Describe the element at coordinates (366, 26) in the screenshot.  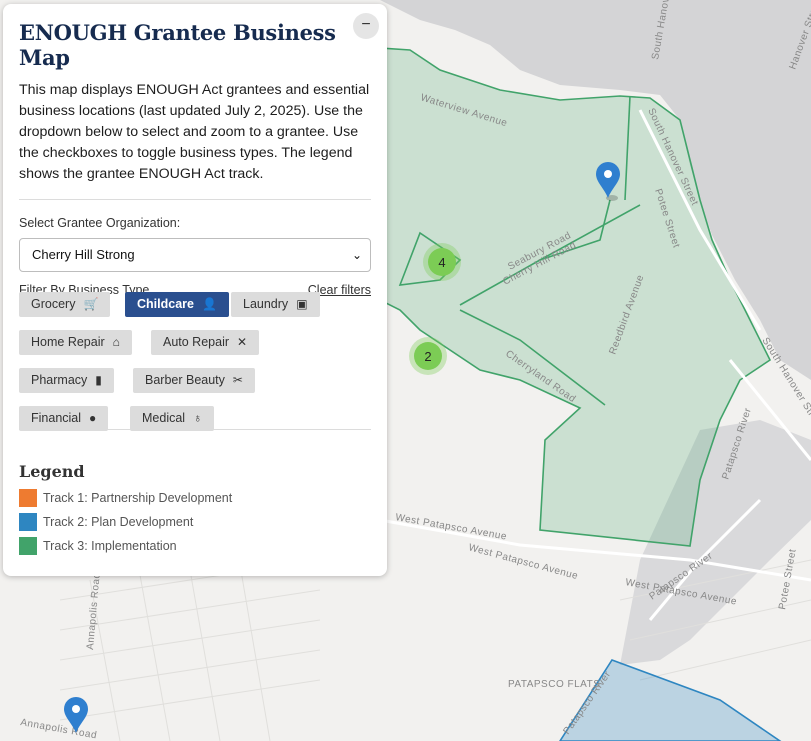
I see `collapse-panel-button: −` at that location.